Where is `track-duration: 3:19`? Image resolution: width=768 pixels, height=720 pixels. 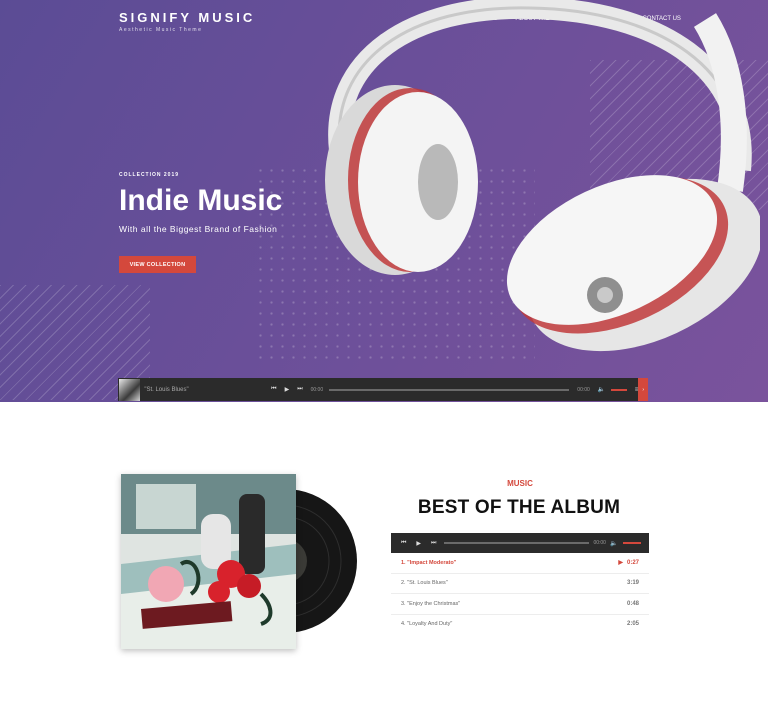 track-duration: 3:19 is located at coordinates (632, 583).